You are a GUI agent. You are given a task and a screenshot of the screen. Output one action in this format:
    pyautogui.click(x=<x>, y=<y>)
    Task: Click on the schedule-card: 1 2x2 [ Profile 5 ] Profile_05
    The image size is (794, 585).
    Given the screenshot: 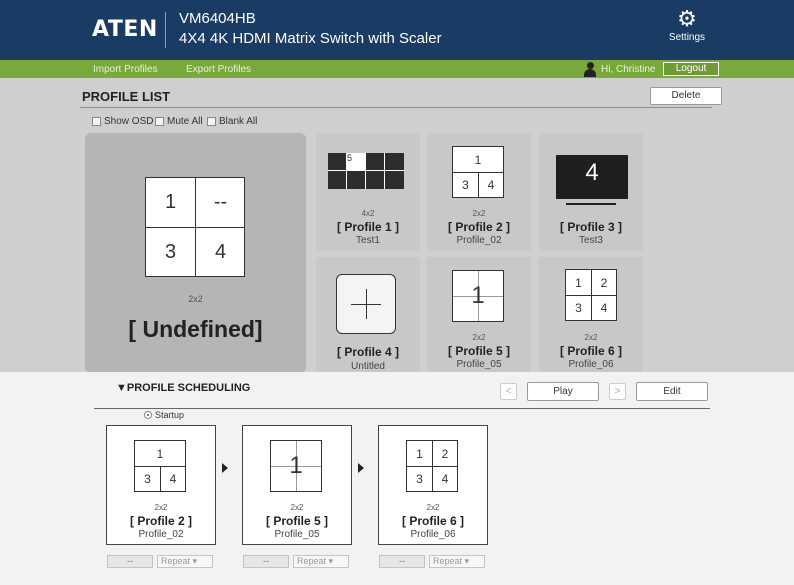 What is the action you would take?
    pyautogui.click(x=297, y=485)
    